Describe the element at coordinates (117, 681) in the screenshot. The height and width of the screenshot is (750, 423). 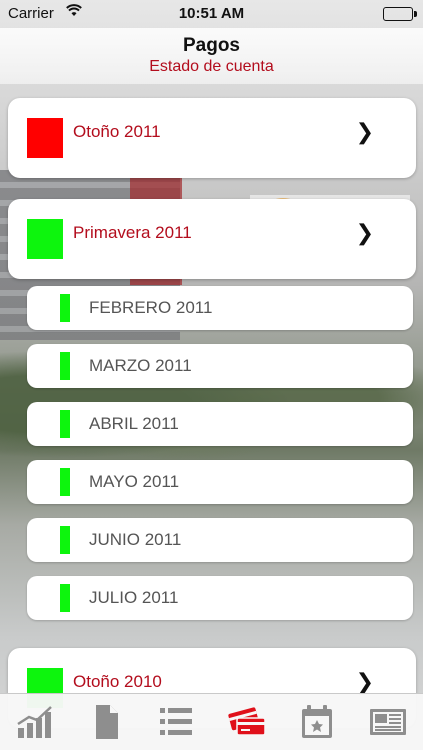
I see `period-label: Otoño 2010` at that location.